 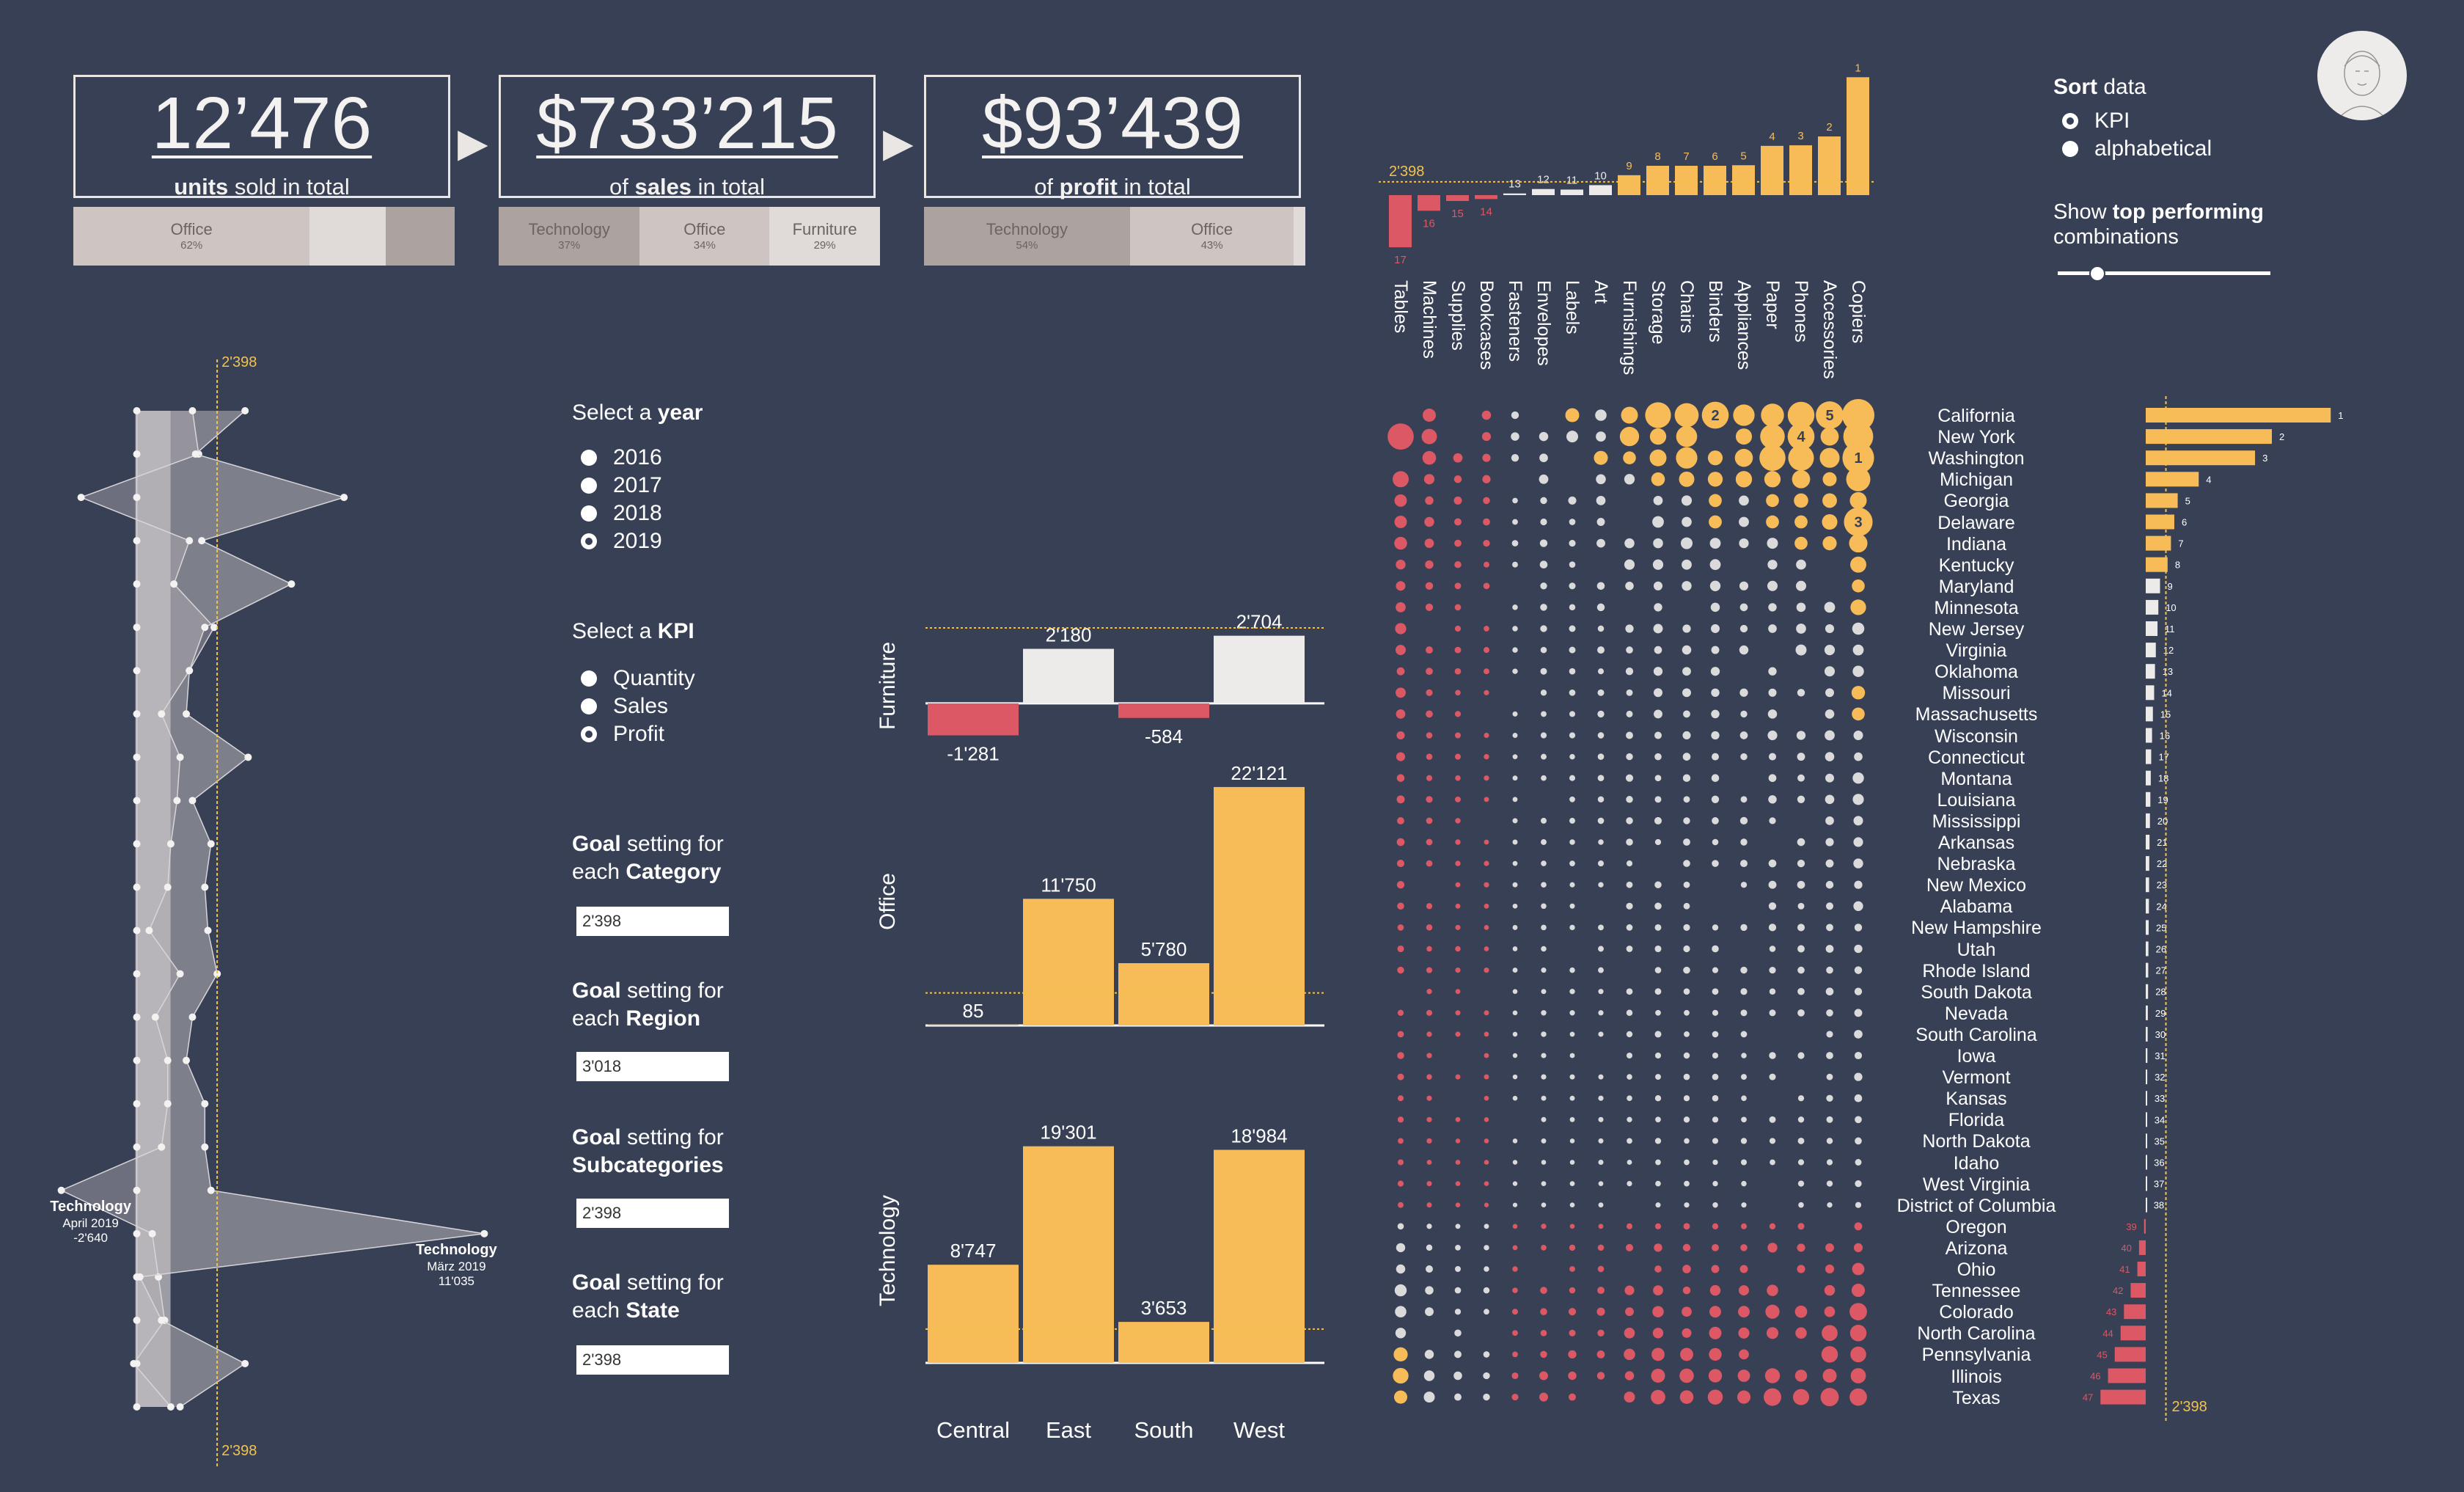 What do you see at coordinates (1976, 1035) in the screenshot?
I see `state-label: South Carolina` at bounding box center [1976, 1035].